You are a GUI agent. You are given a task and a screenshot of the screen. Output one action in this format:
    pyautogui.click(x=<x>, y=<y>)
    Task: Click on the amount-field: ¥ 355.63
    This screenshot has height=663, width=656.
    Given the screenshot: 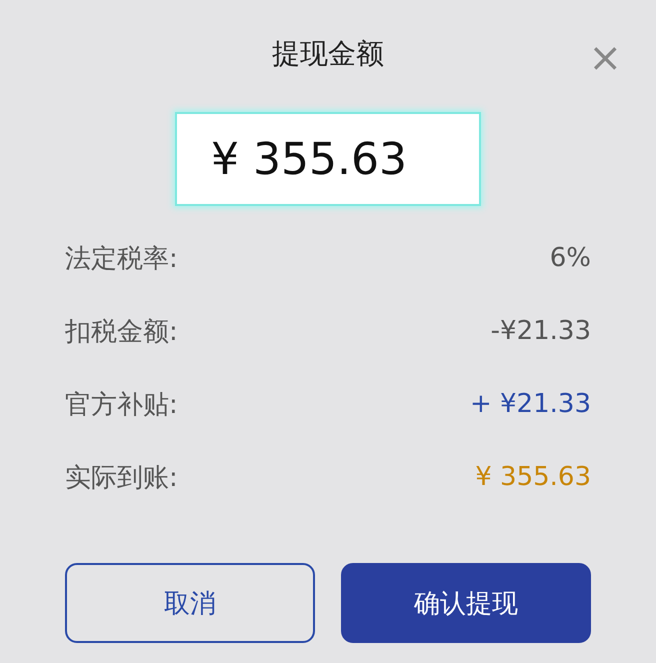 What is the action you would take?
    pyautogui.click(x=328, y=159)
    